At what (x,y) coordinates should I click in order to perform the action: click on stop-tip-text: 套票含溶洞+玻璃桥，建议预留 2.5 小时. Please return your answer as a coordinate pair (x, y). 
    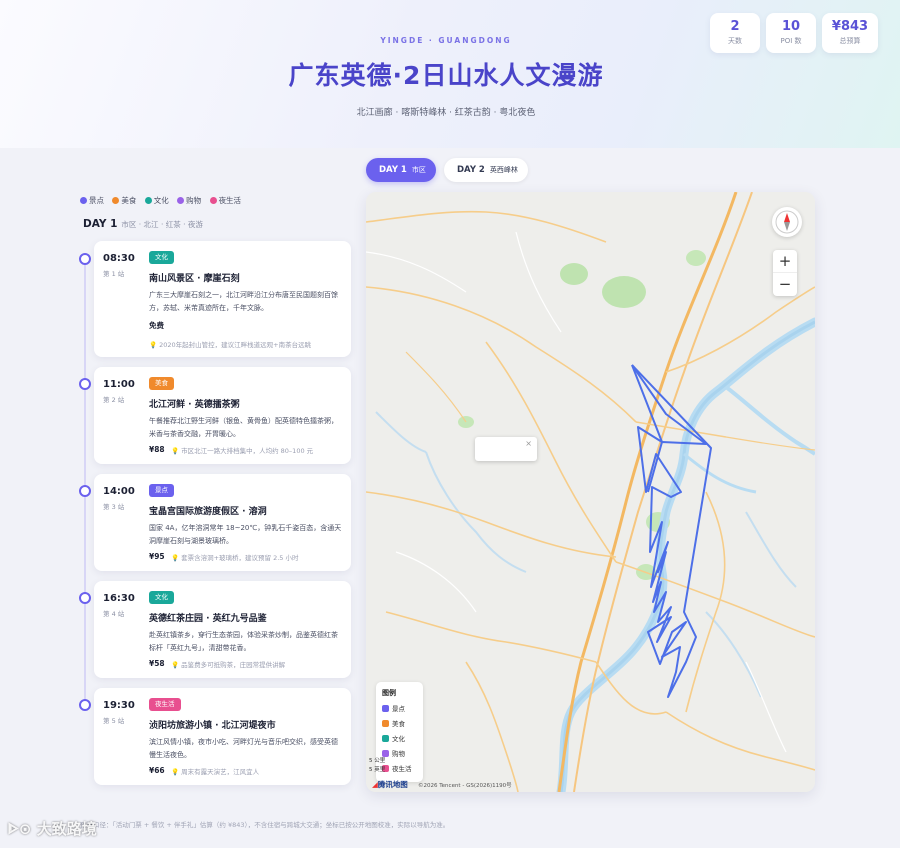
    Looking at the image, I should click on (240, 558).